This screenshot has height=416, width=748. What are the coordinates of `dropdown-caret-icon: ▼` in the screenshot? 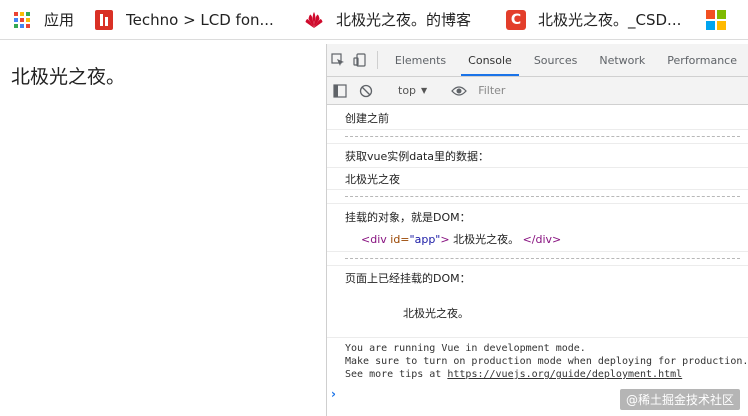 It's located at (424, 90).